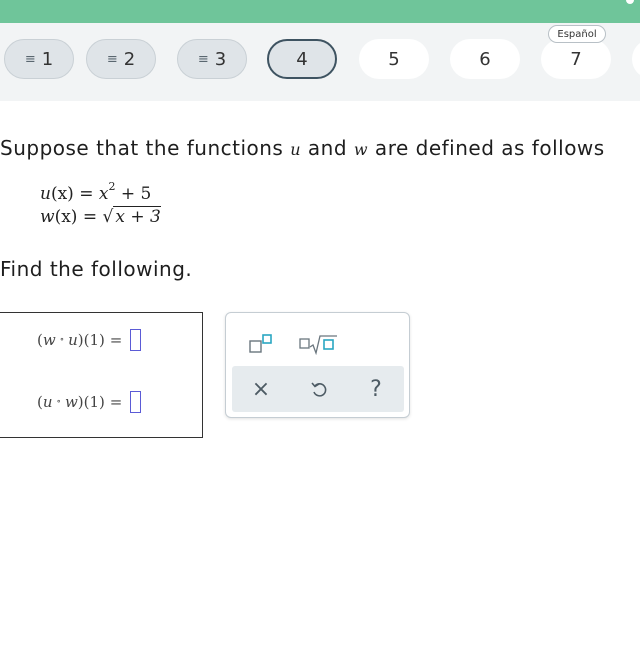  I want to click on question-number: 5, so click(394, 59).